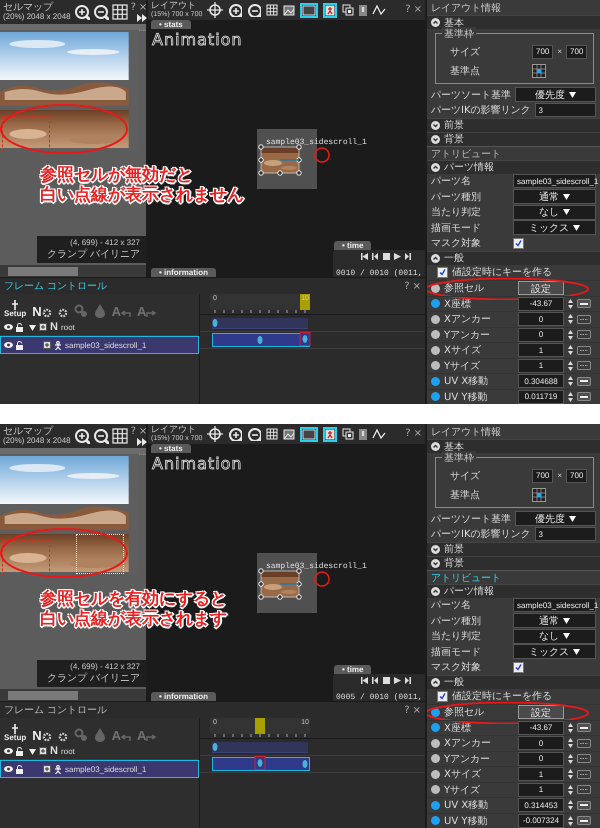 This screenshot has width=600, height=828. I want to click on play-icon, so click(397, 680).